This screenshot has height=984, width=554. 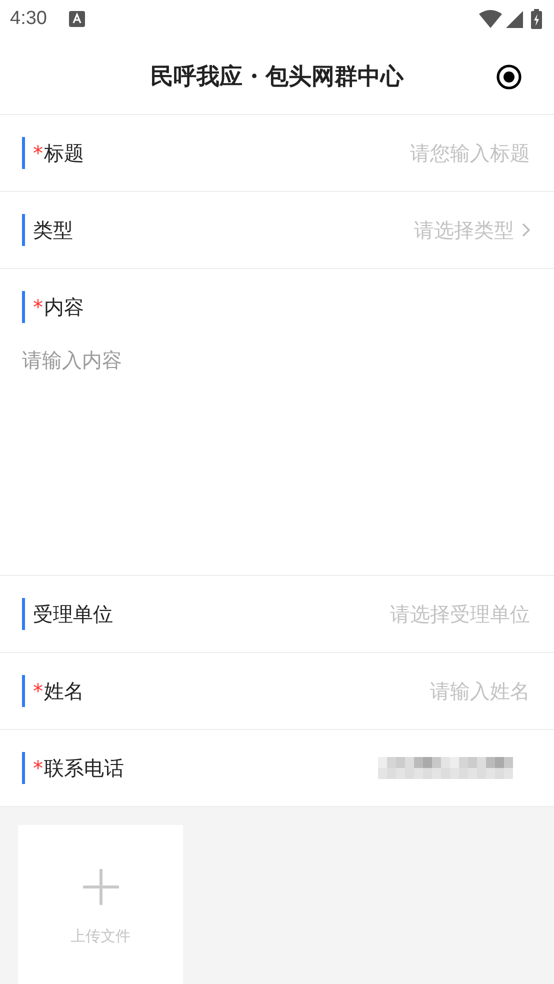 What do you see at coordinates (526, 230) in the screenshot?
I see `chevron-right-icon` at bounding box center [526, 230].